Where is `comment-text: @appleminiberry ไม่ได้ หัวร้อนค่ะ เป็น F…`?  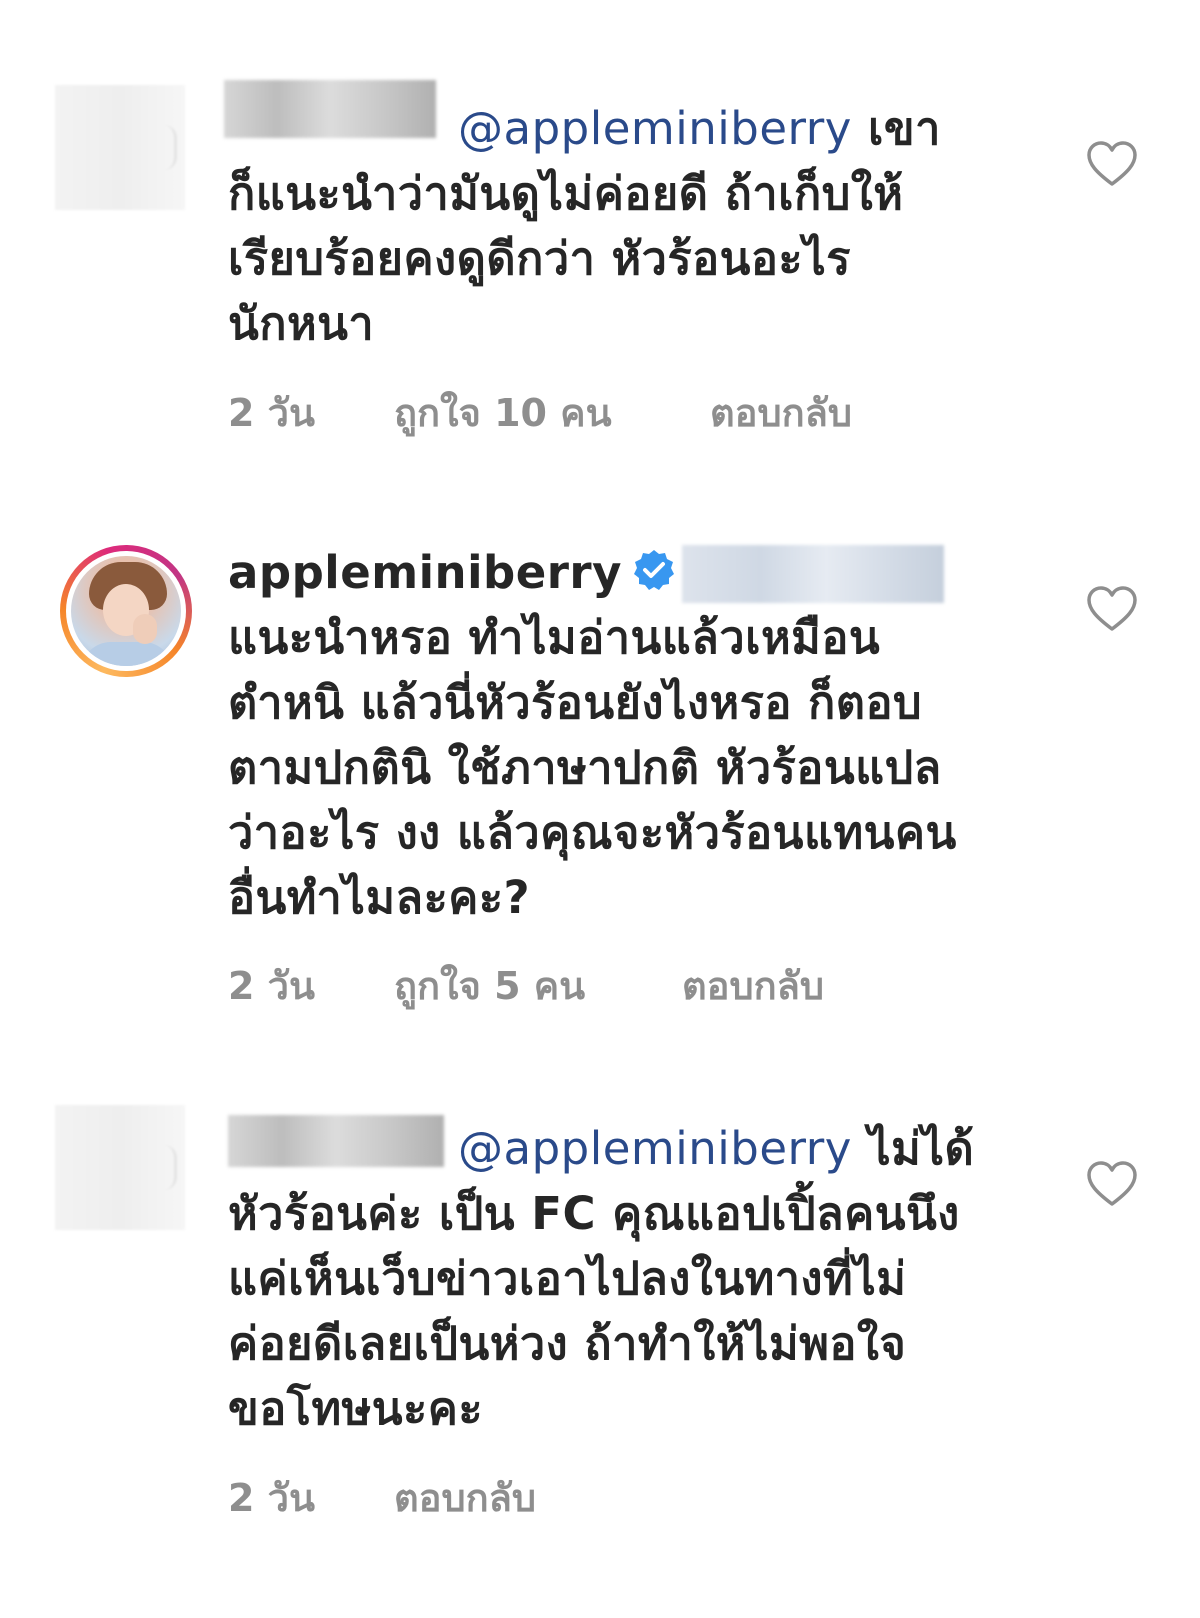
comment-text: @appleminiberry ไม่ได้ หัวร้อนค่ะ เป็น F… is located at coordinates (628, 1278).